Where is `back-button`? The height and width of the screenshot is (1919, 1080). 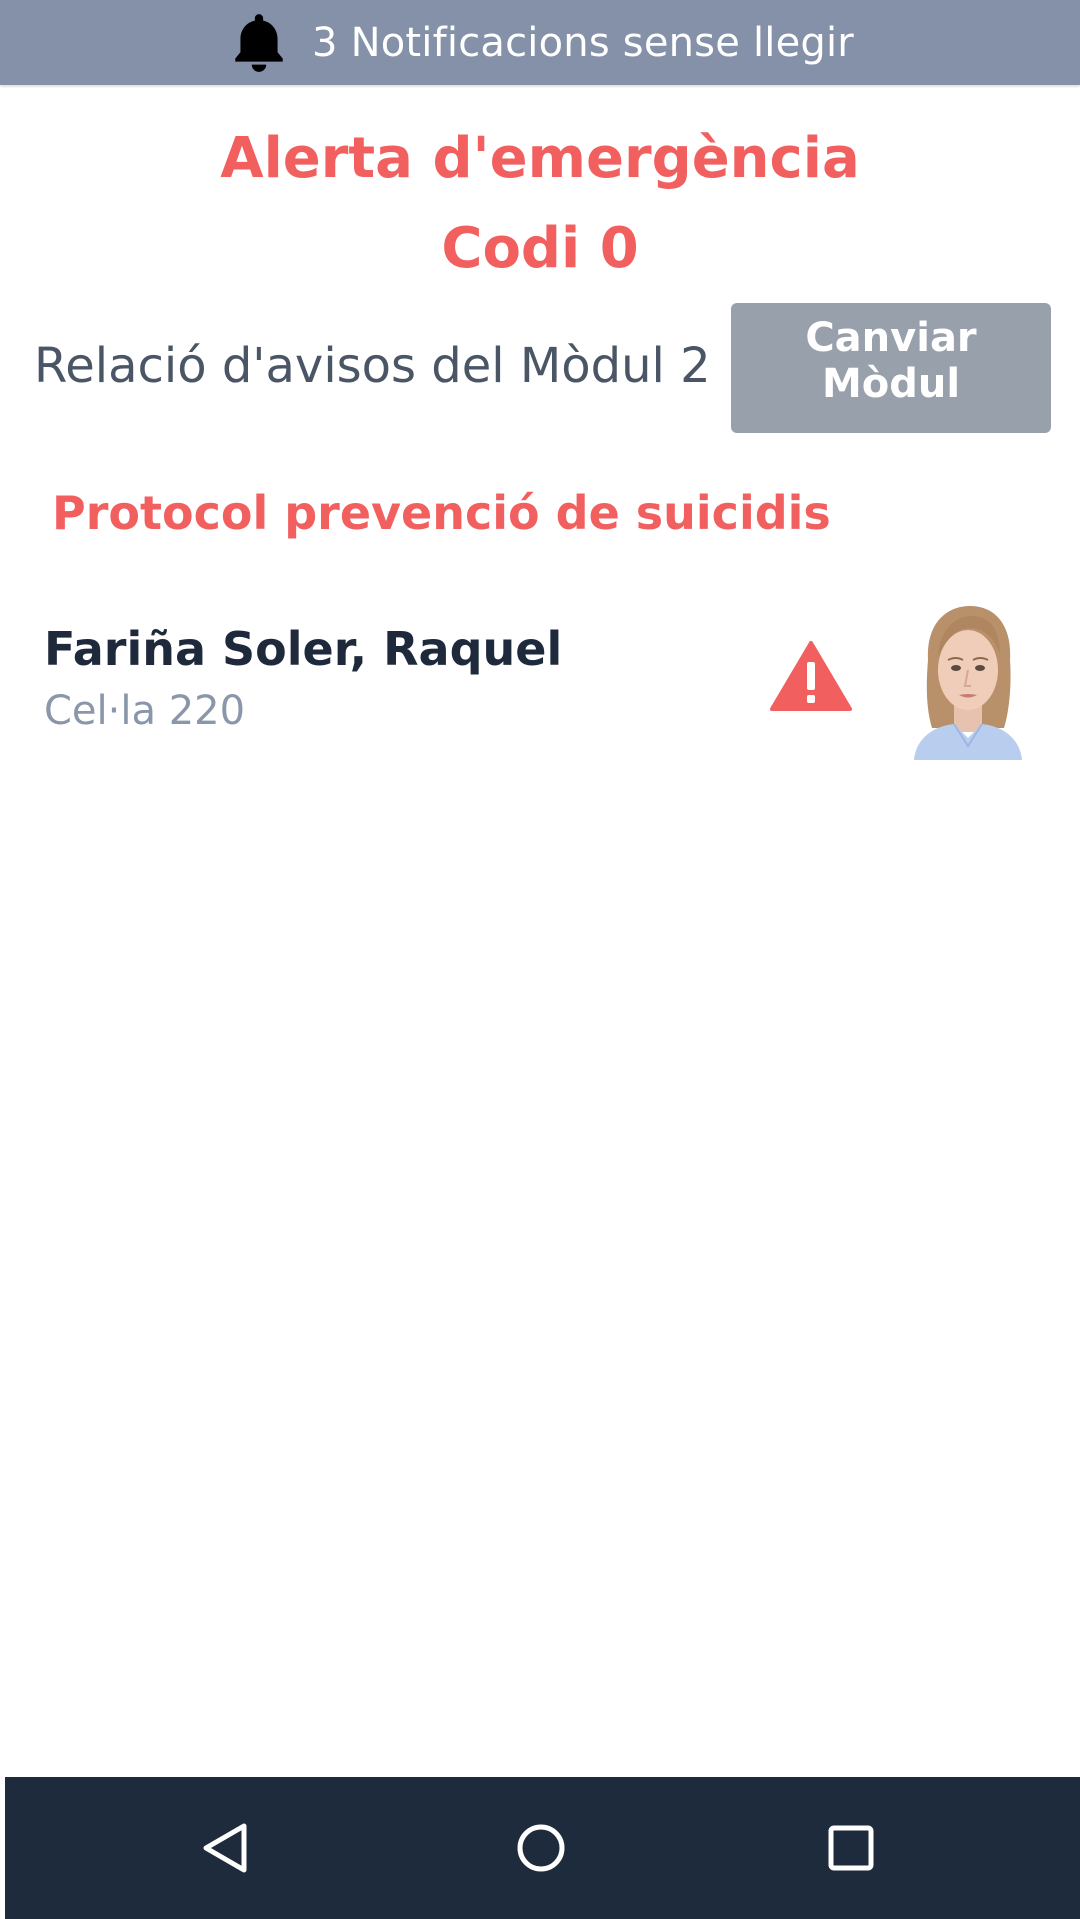
back-button is located at coordinates (226, 1848).